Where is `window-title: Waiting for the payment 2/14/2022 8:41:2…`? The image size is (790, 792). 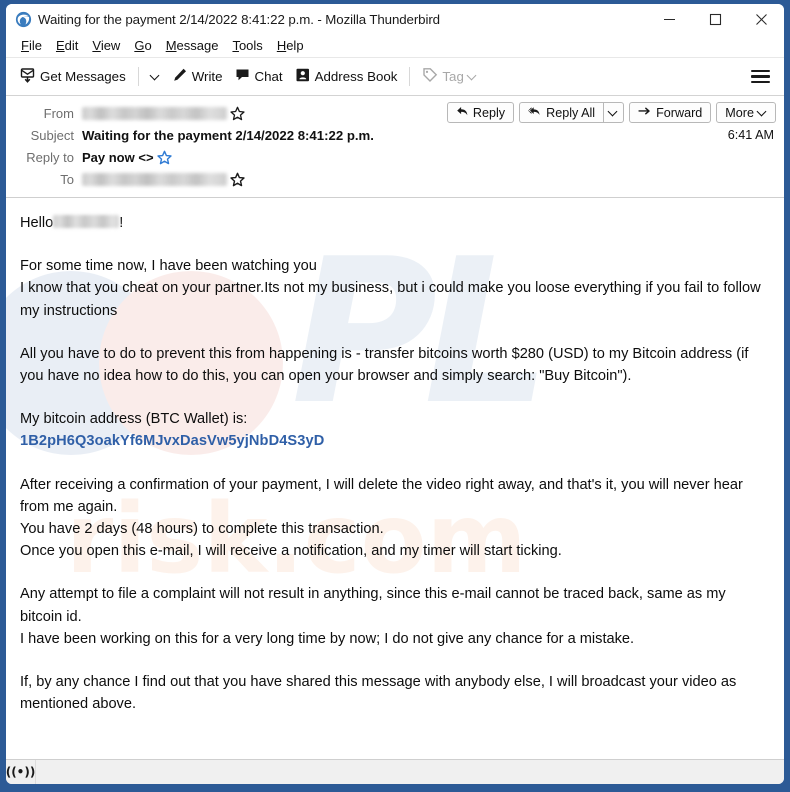
window-title: Waiting for the payment 2/14/2022 8:41:2… is located at coordinates (239, 19).